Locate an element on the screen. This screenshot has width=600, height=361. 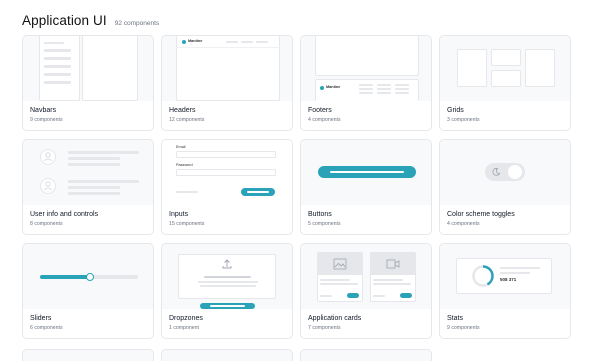
card-grids: Grids 3 components is located at coordinates (505, 83).